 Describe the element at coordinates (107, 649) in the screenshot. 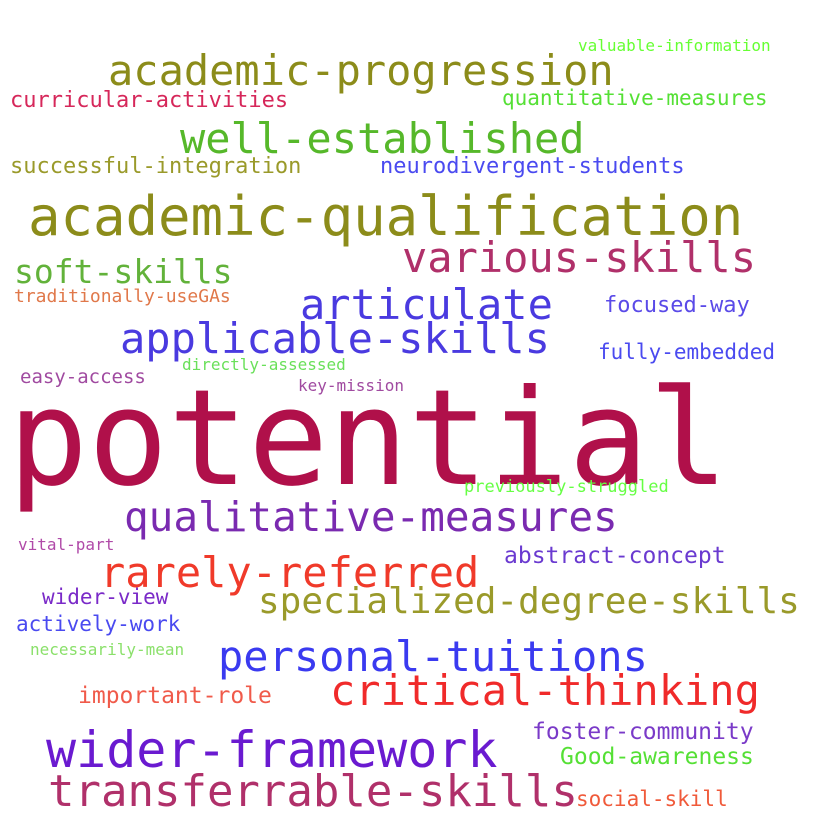

I see `word-necessarily-mean: necessarily-mean` at that location.